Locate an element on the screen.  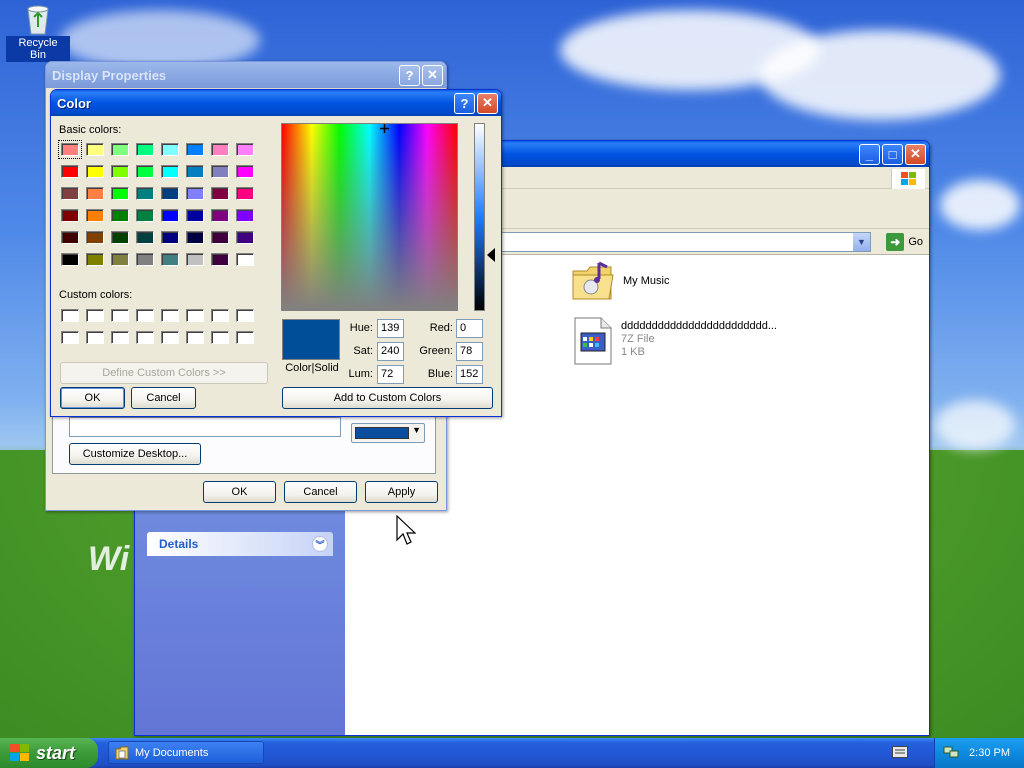
description-field is located at coordinates (205, 427).